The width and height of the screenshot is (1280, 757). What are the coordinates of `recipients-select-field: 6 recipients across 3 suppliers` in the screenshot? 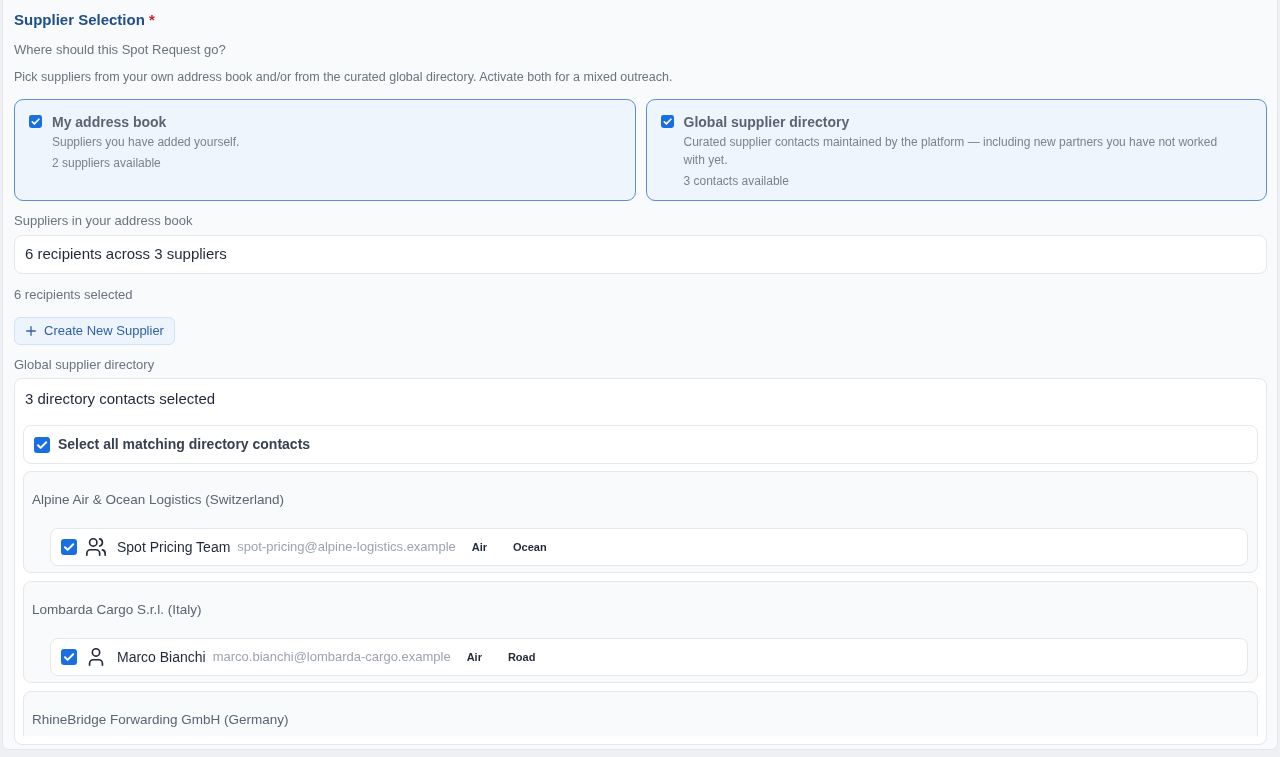 It's located at (640, 254).